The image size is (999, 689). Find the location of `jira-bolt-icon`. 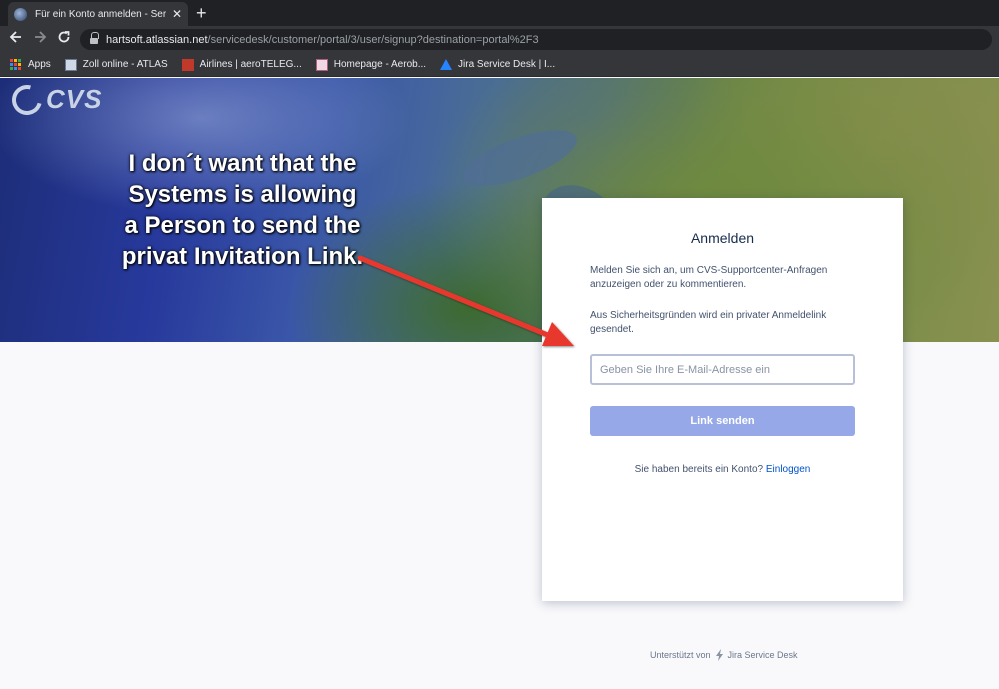

jira-bolt-icon is located at coordinates (719, 655).